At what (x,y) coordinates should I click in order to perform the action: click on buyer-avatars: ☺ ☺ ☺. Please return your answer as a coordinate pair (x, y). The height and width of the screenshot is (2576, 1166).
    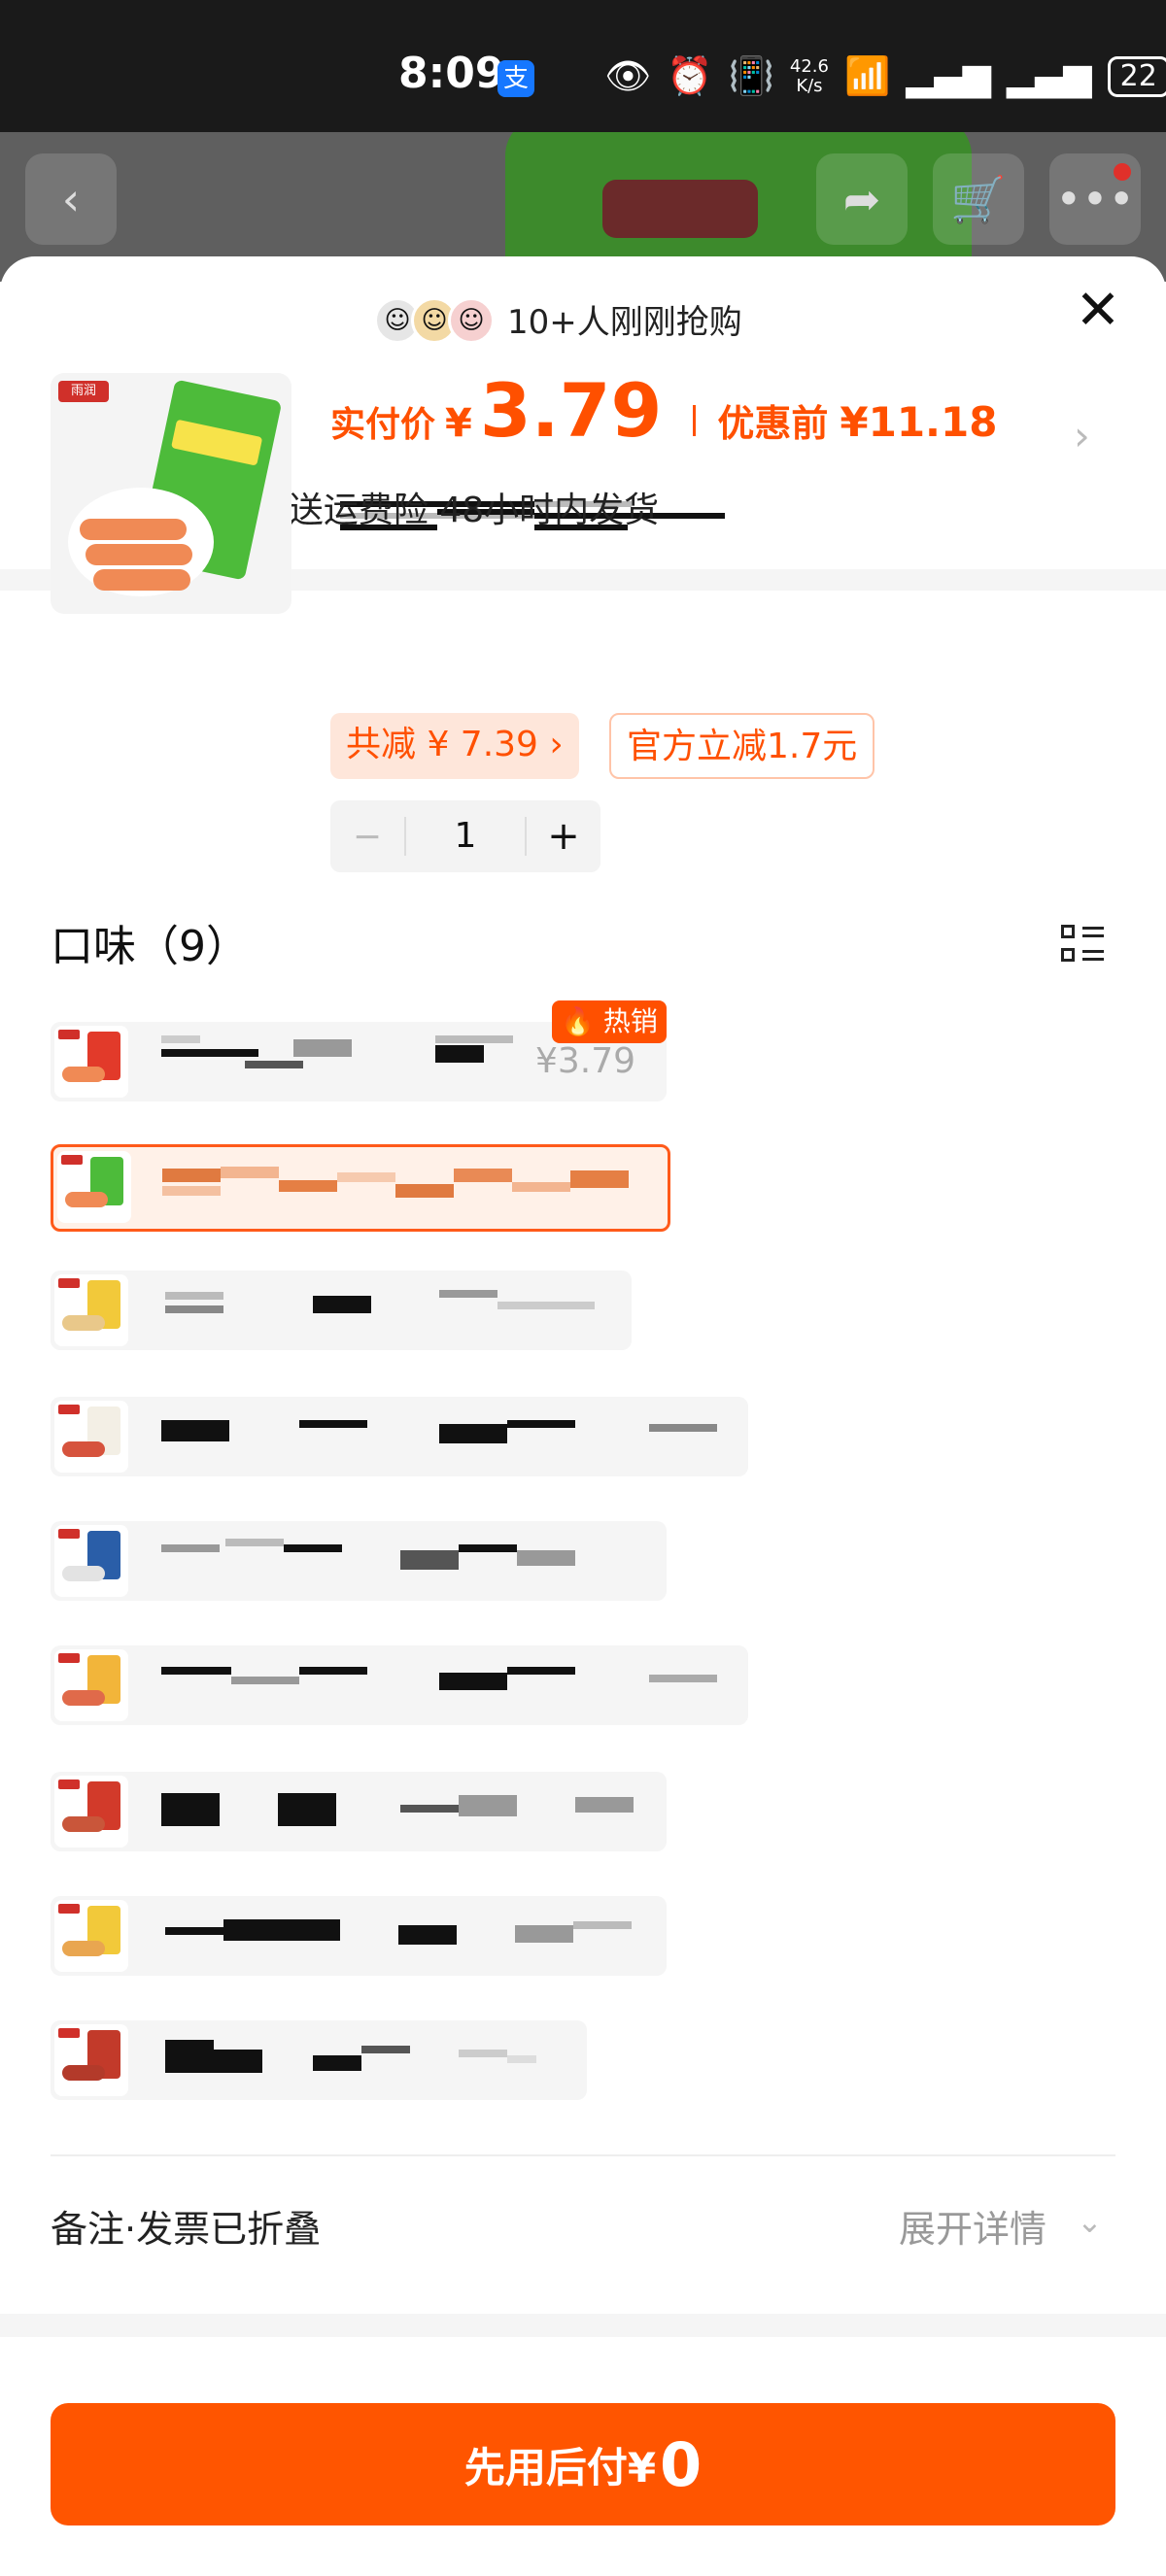
    Looking at the image, I should click on (434, 320).